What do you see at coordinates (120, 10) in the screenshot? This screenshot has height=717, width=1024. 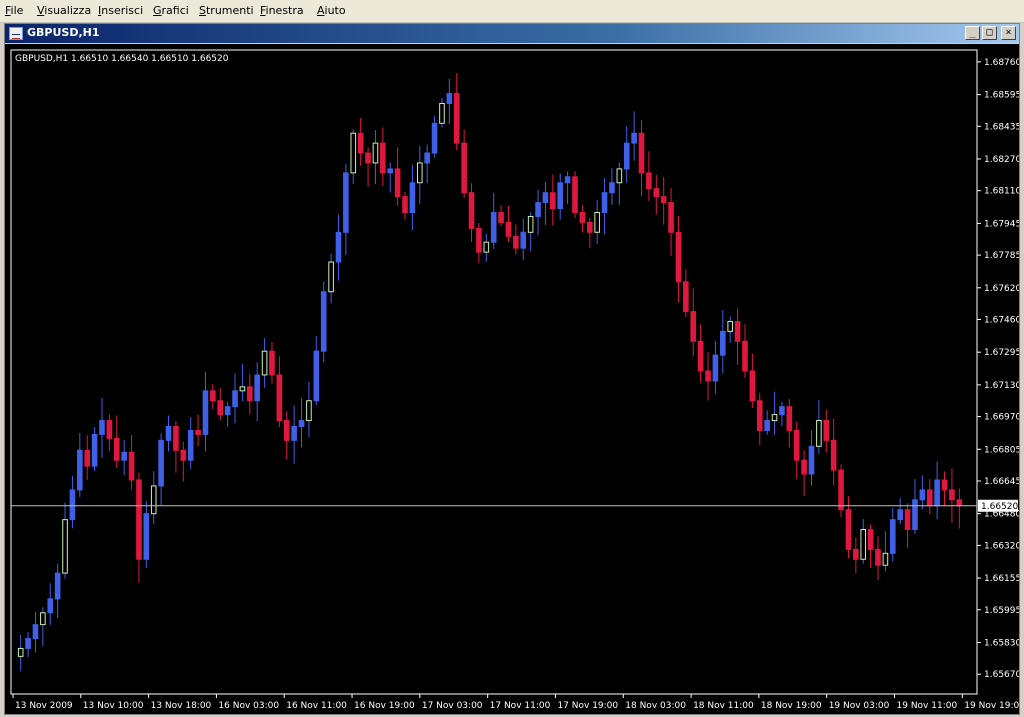 I see `menu-inserisci: Inserisci` at bounding box center [120, 10].